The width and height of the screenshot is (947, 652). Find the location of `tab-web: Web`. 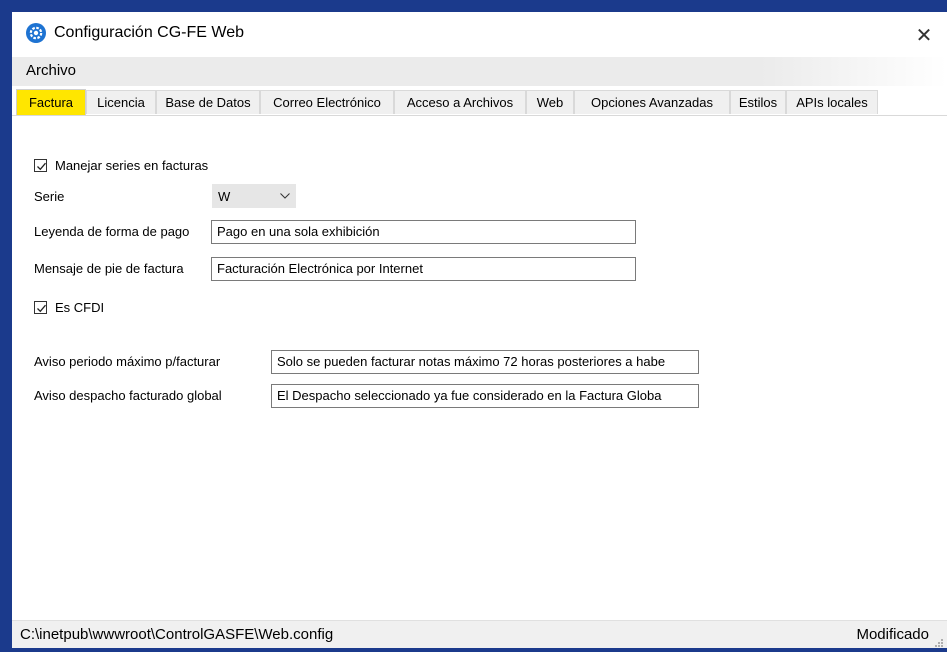

tab-web: Web is located at coordinates (550, 102).